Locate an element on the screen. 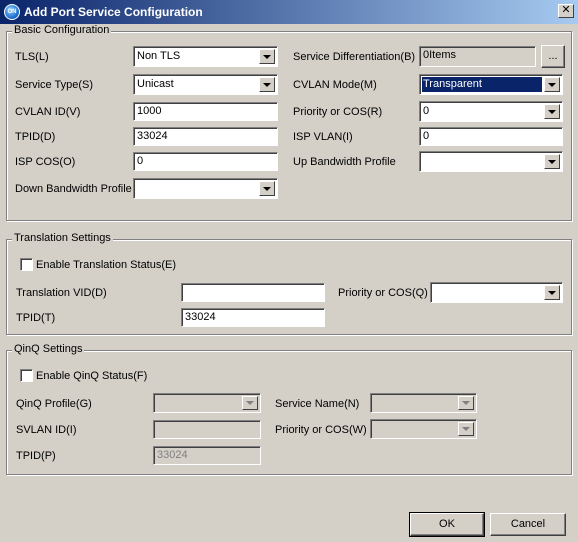 This screenshot has height=542, width=578. service-differentiation-field: 0Items is located at coordinates (477, 56).